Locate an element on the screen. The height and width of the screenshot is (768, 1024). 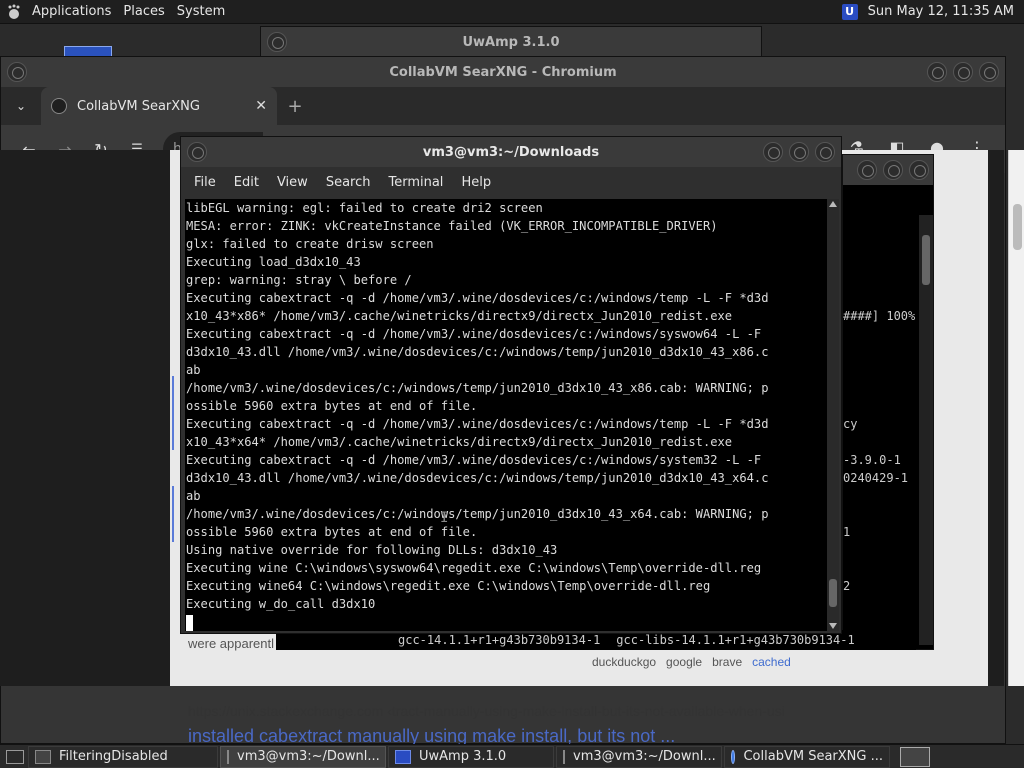
menu-help: Help is located at coordinates (476, 182).